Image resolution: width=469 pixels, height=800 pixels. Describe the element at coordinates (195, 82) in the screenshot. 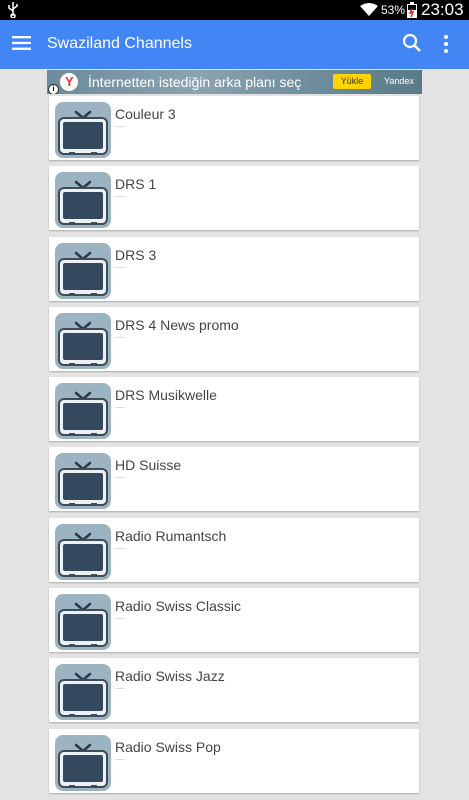

I see `ad-text: İnternetten istediğin arka planı seç` at that location.